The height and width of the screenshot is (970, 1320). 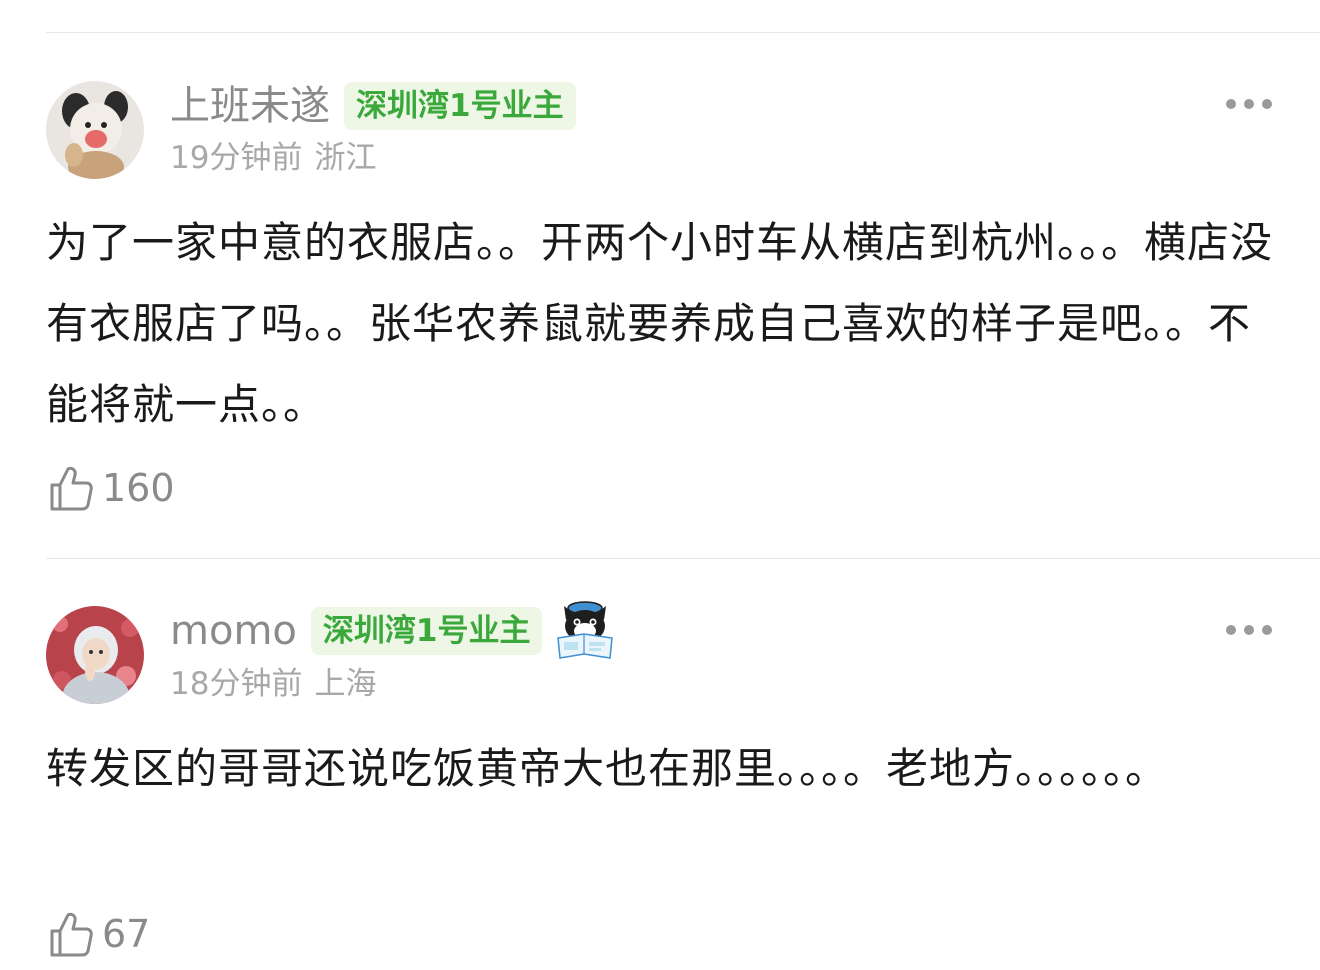 I want to click on top-divider, so click(x=683, y=32).